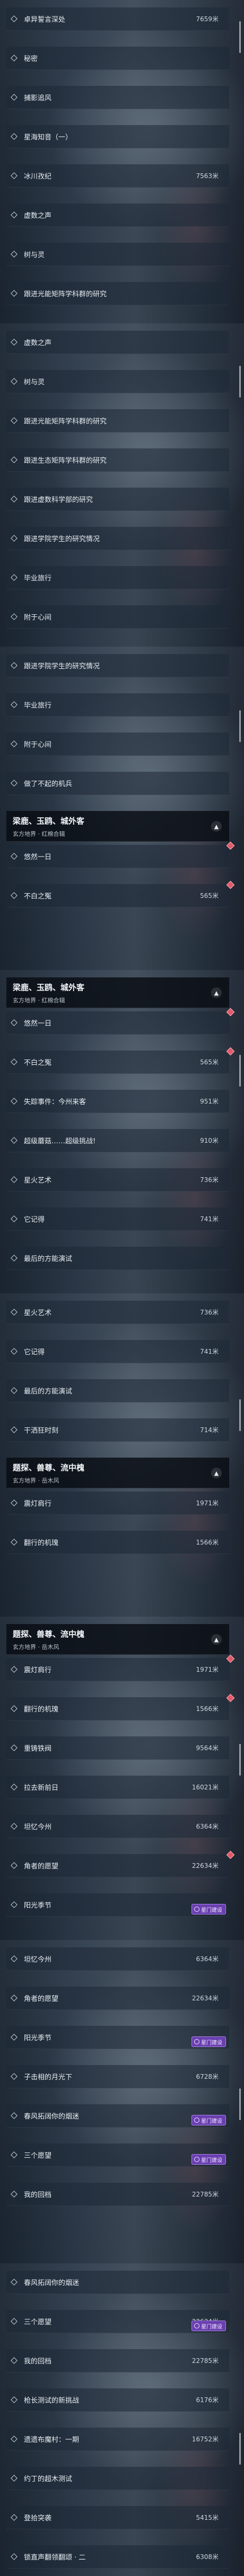  Describe the element at coordinates (118, 2116) in the screenshot. I see `quest-list-item: 春风拓阔你的烟迷 星门建设` at that location.